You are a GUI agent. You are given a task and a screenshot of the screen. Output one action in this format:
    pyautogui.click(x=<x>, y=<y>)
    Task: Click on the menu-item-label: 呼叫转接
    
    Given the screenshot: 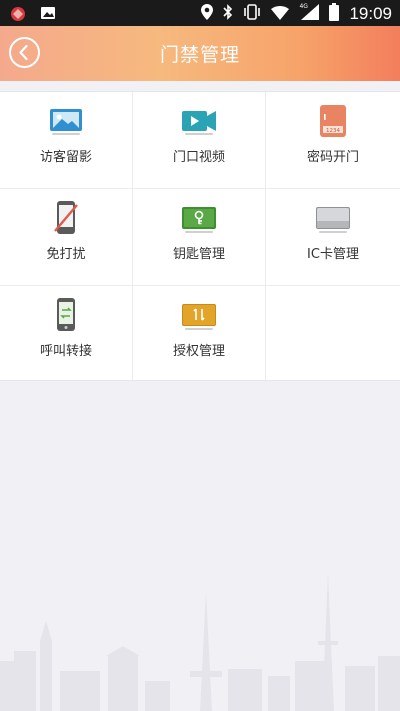 What is the action you would take?
    pyautogui.click(x=65, y=351)
    